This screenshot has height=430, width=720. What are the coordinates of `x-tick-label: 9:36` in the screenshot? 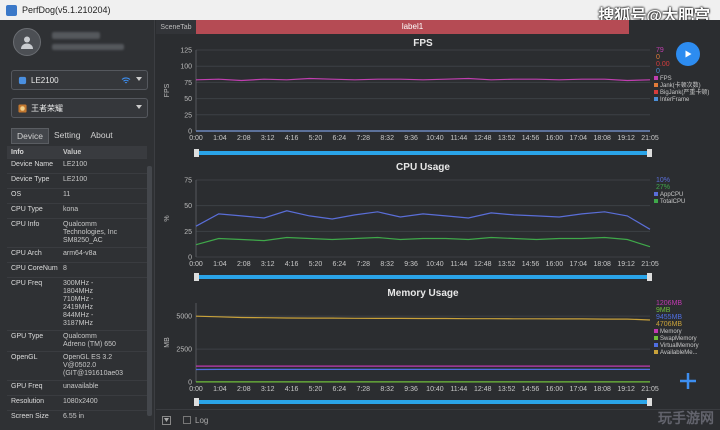 It's located at (411, 264).